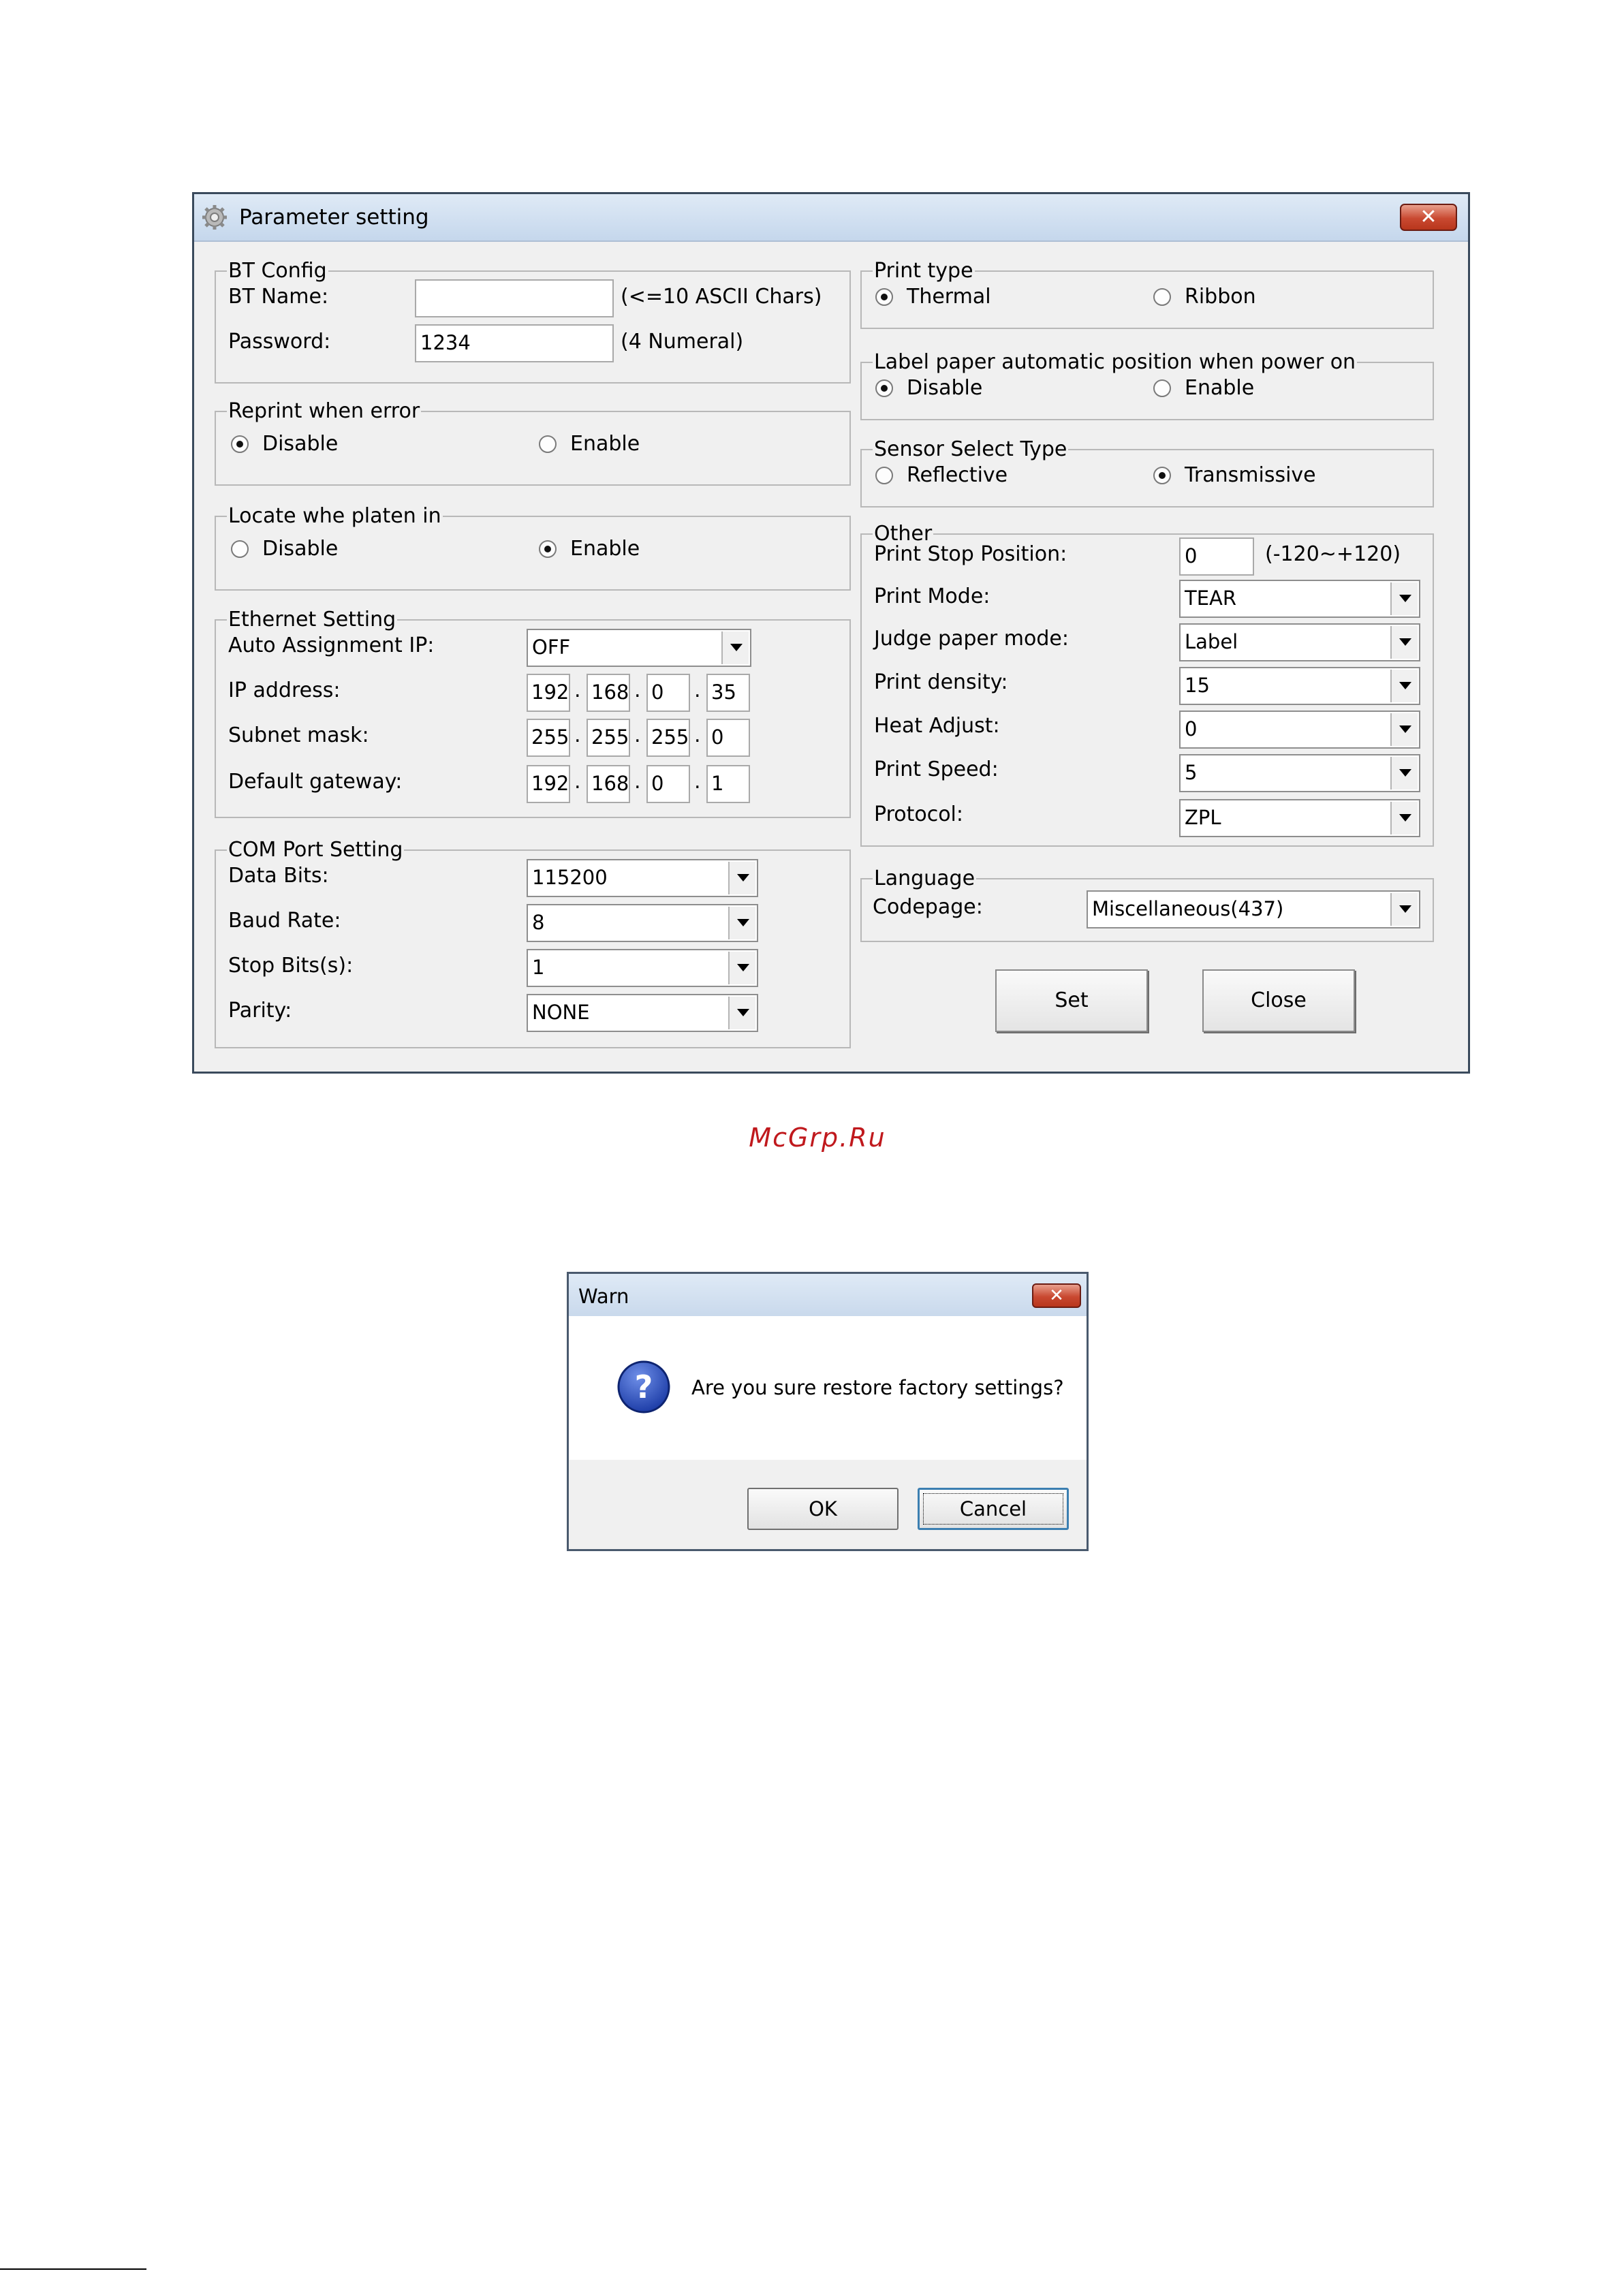 The image size is (1624, 2295). Describe the element at coordinates (642, 968) in the screenshot. I see `stop-bits-select: 1` at that location.